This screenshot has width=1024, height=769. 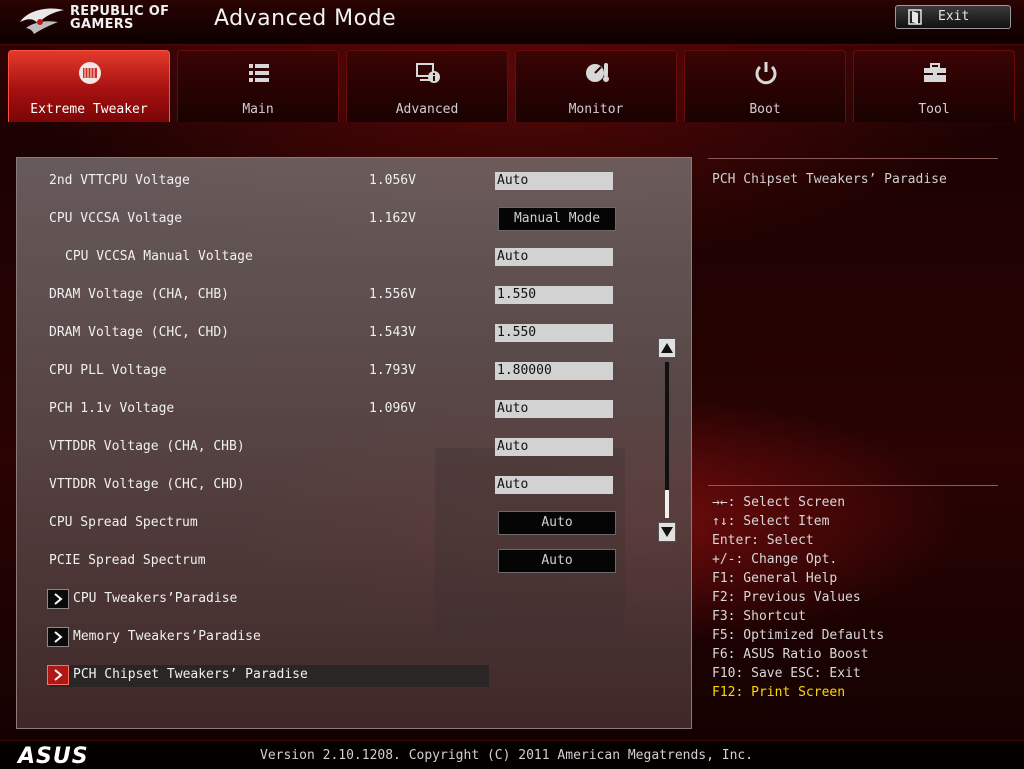 I want to click on submenu-label: CPU Tweakers’Paradise, so click(x=155, y=598).